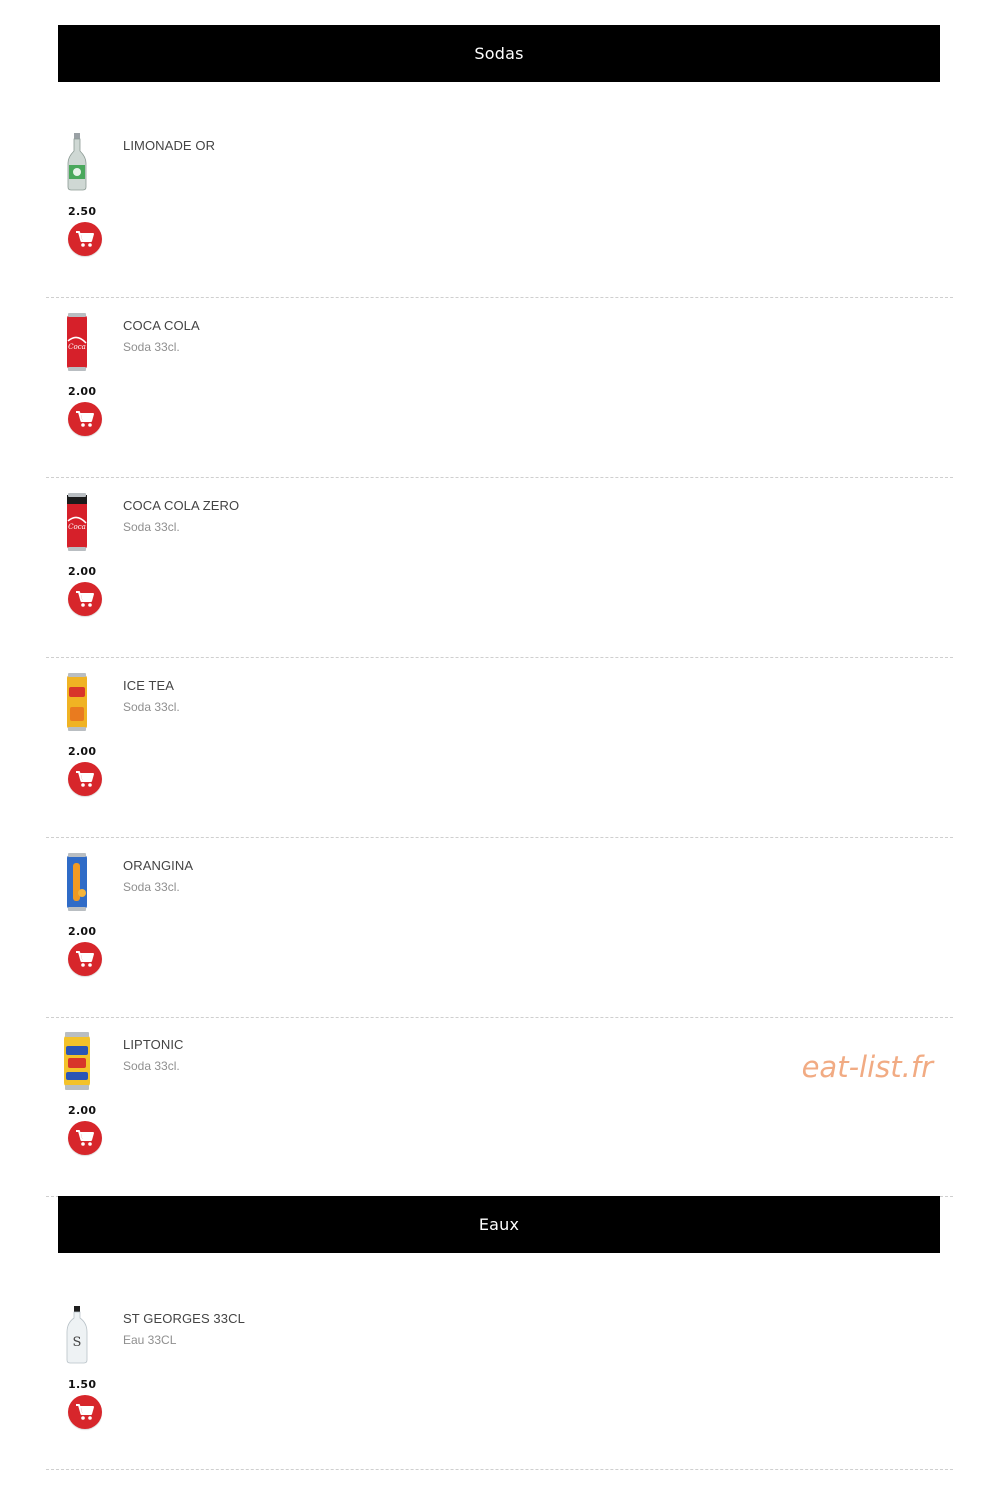 This screenshot has width=989, height=1486. Describe the element at coordinates (867, 1067) in the screenshot. I see `watermark: eat-list.fr` at that location.